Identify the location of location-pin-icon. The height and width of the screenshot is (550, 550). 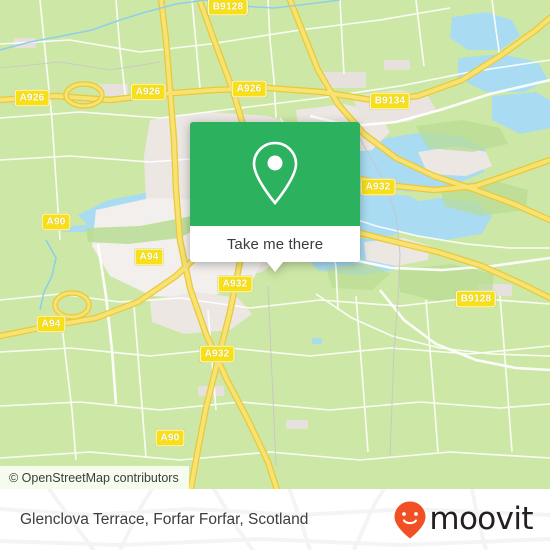
(275, 173).